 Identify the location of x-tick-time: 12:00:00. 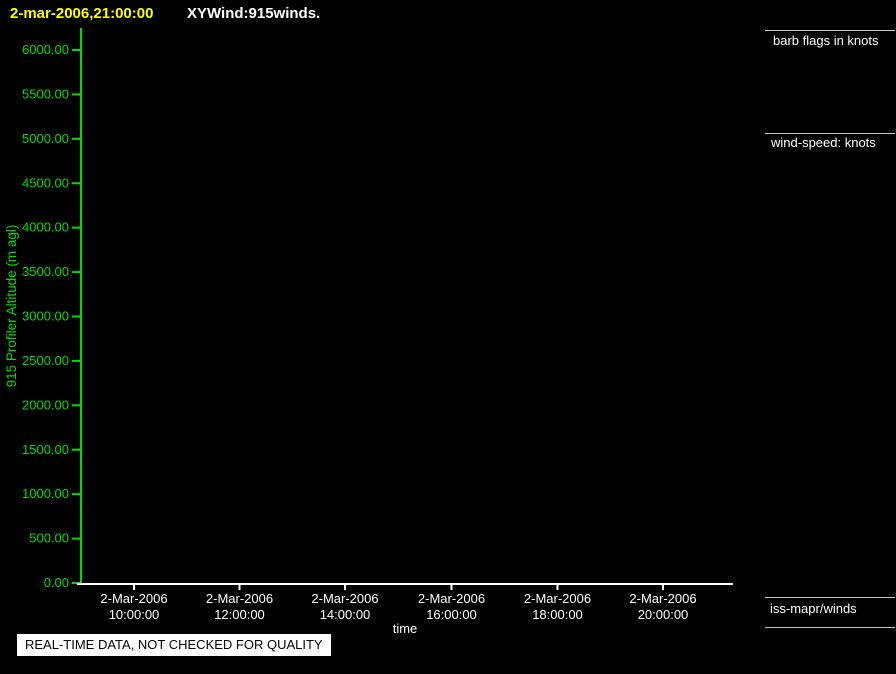
(239, 614).